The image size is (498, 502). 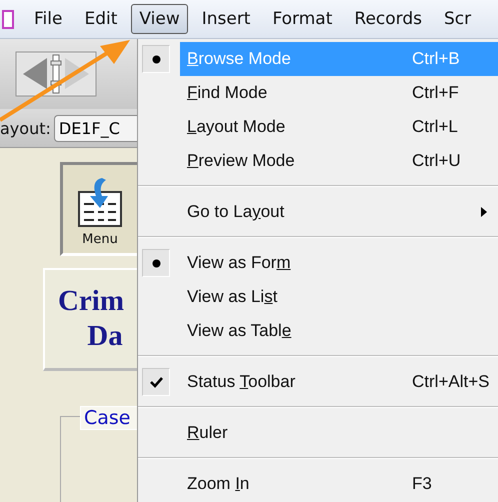 What do you see at coordinates (422, 484) in the screenshot?
I see `shortcut-text: F3` at bounding box center [422, 484].